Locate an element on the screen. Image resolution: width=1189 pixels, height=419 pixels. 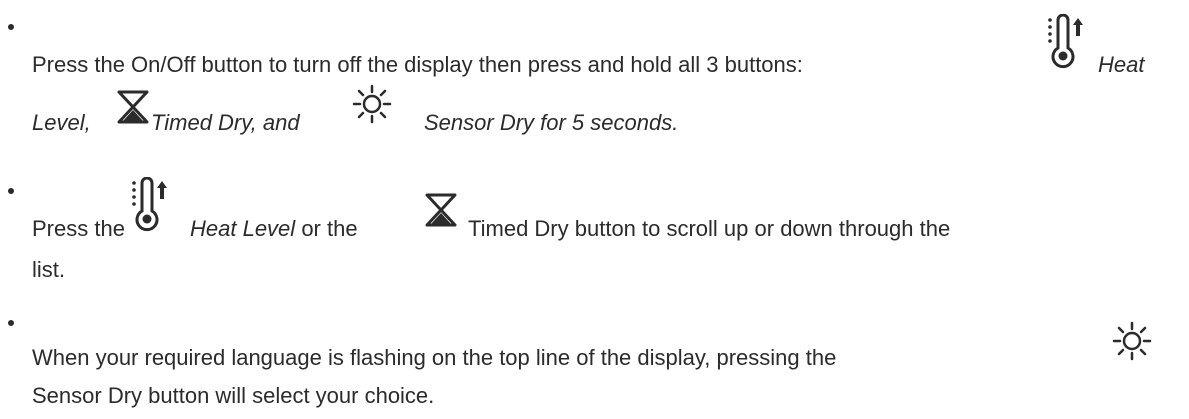
step-1-line-2-sensor: Sensor Dry for 5 seconds. is located at coordinates (551, 122).